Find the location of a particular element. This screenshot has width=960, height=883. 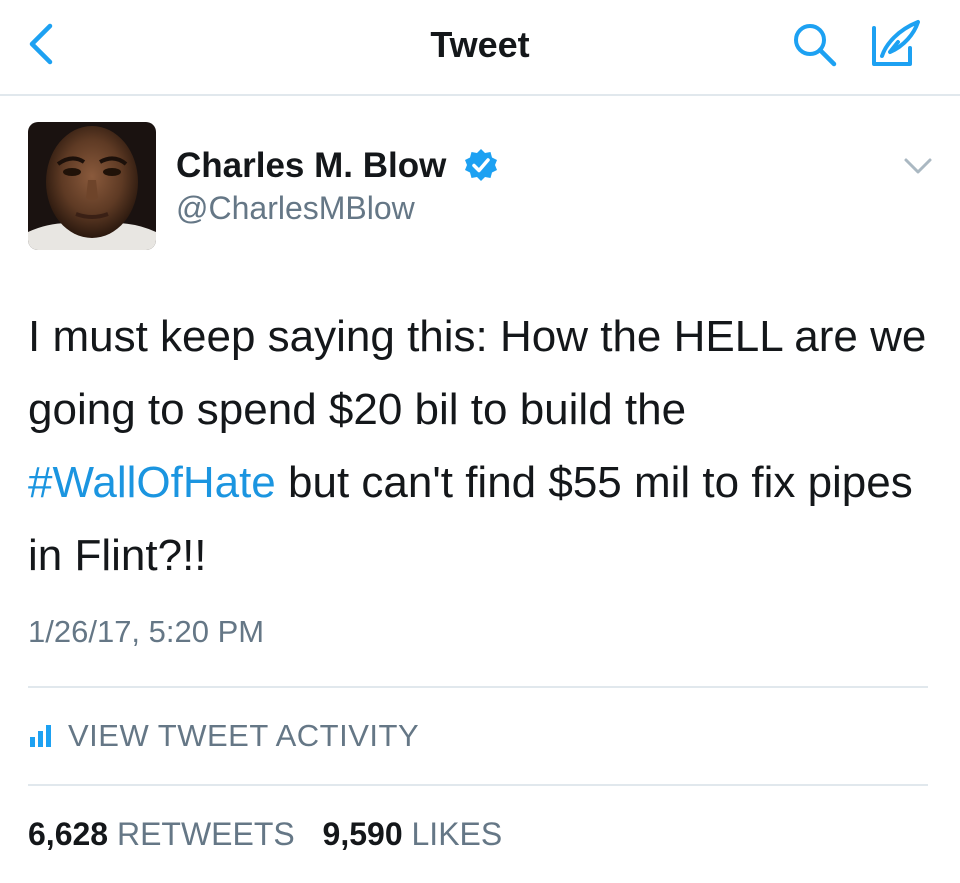

profile-photo is located at coordinates (92, 186).